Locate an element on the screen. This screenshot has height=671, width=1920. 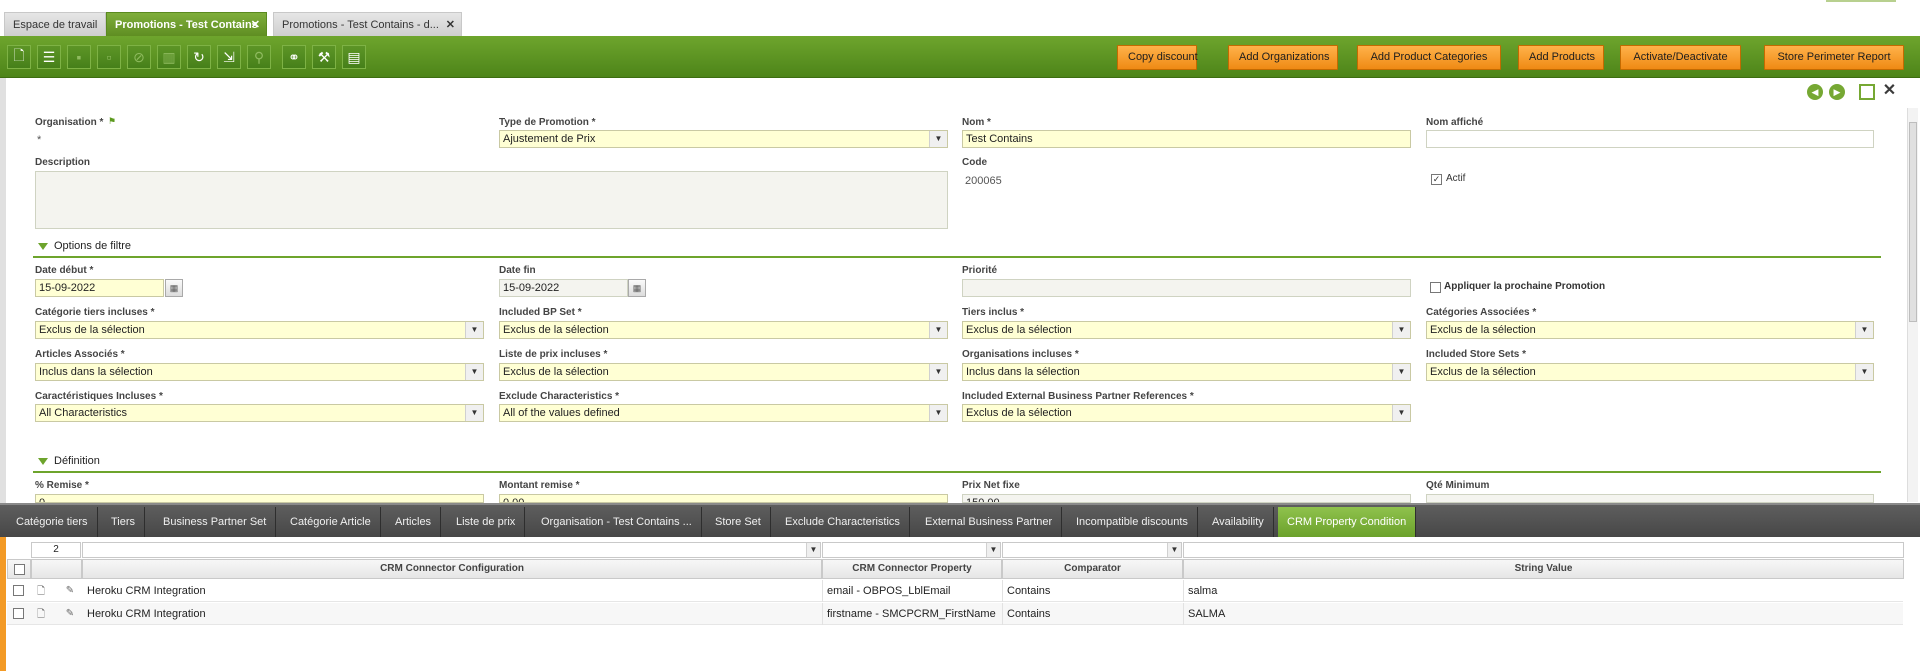
header-comparator: Comparator is located at coordinates (1092, 569).